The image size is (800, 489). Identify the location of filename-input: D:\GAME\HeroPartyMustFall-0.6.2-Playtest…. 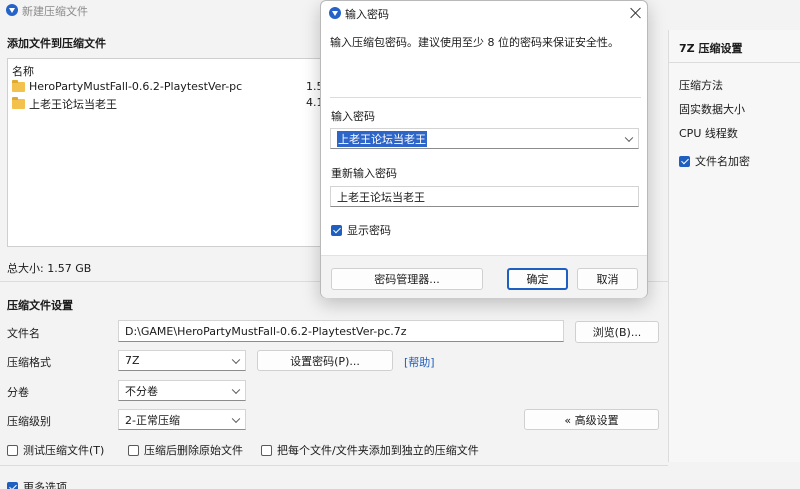
(341, 331).